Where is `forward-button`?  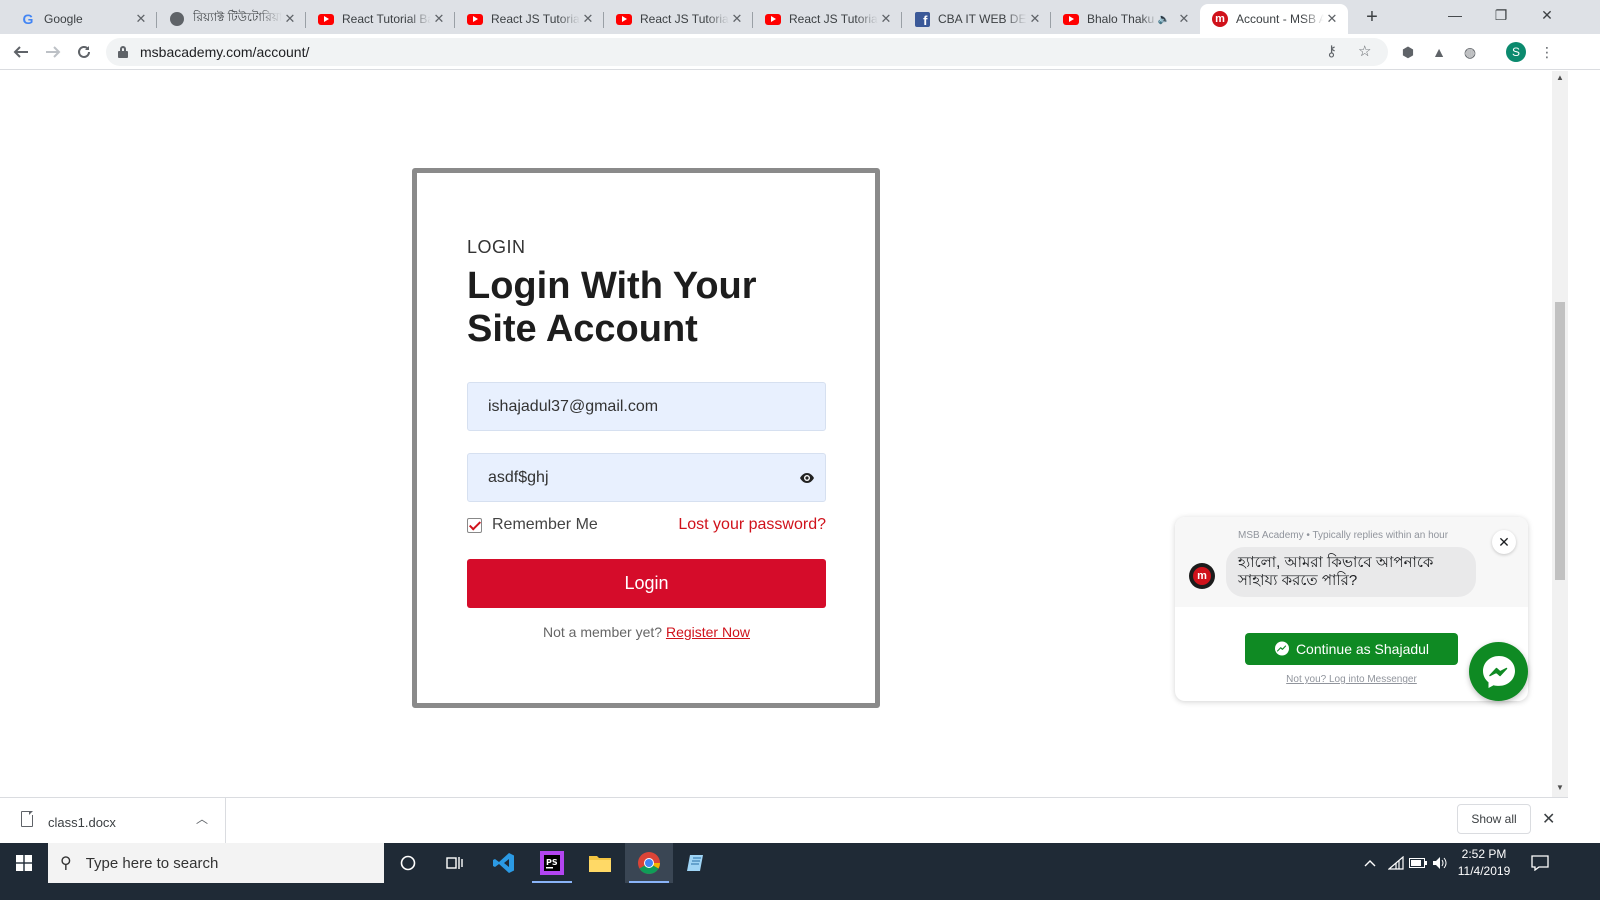 forward-button is located at coordinates (53, 52).